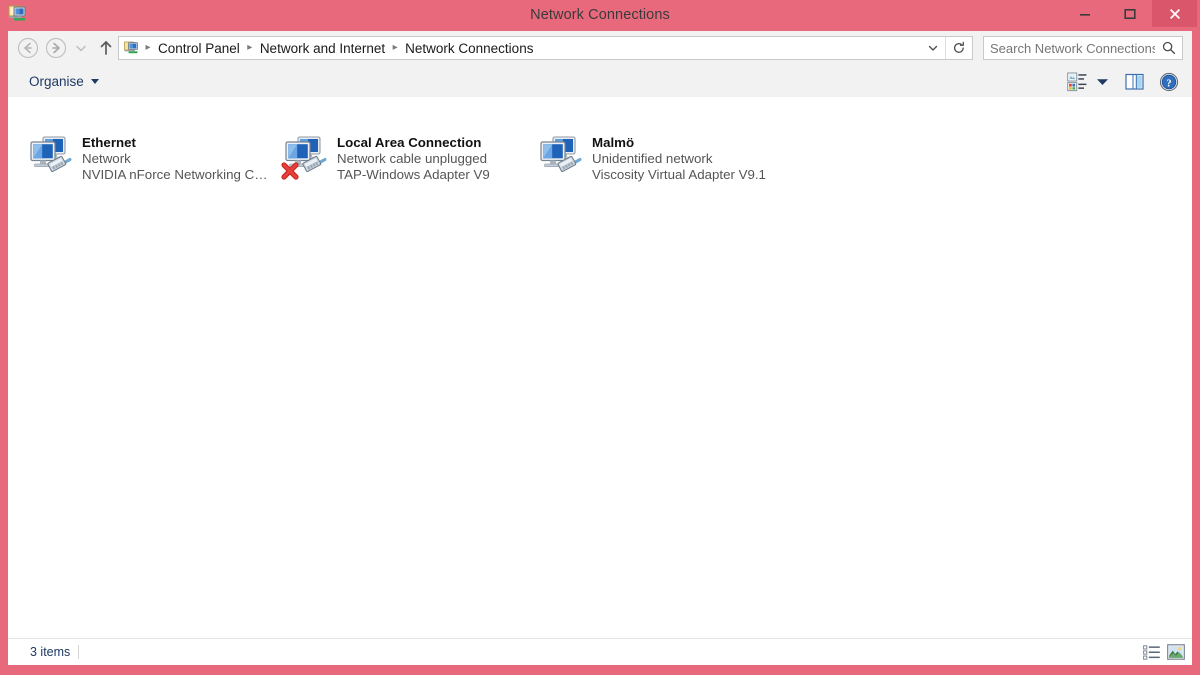 This screenshot has height=675, width=1200. I want to click on minimize-button, so click(1084, 13).